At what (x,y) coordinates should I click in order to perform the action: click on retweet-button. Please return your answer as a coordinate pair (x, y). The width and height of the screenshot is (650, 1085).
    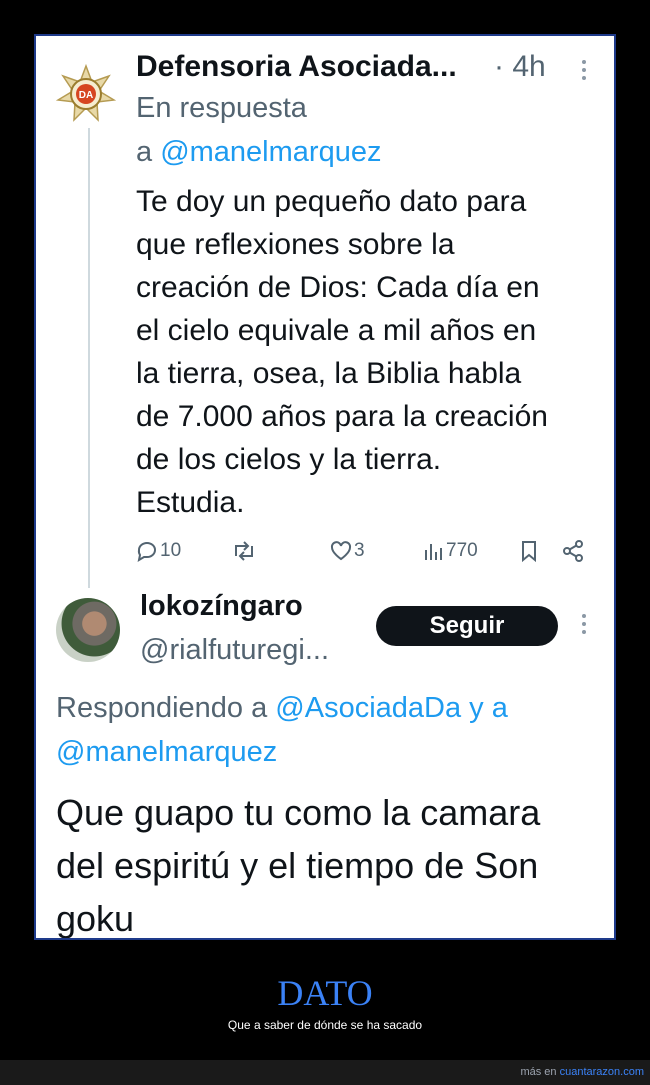
    Looking at the image, I should click on (244, 551).